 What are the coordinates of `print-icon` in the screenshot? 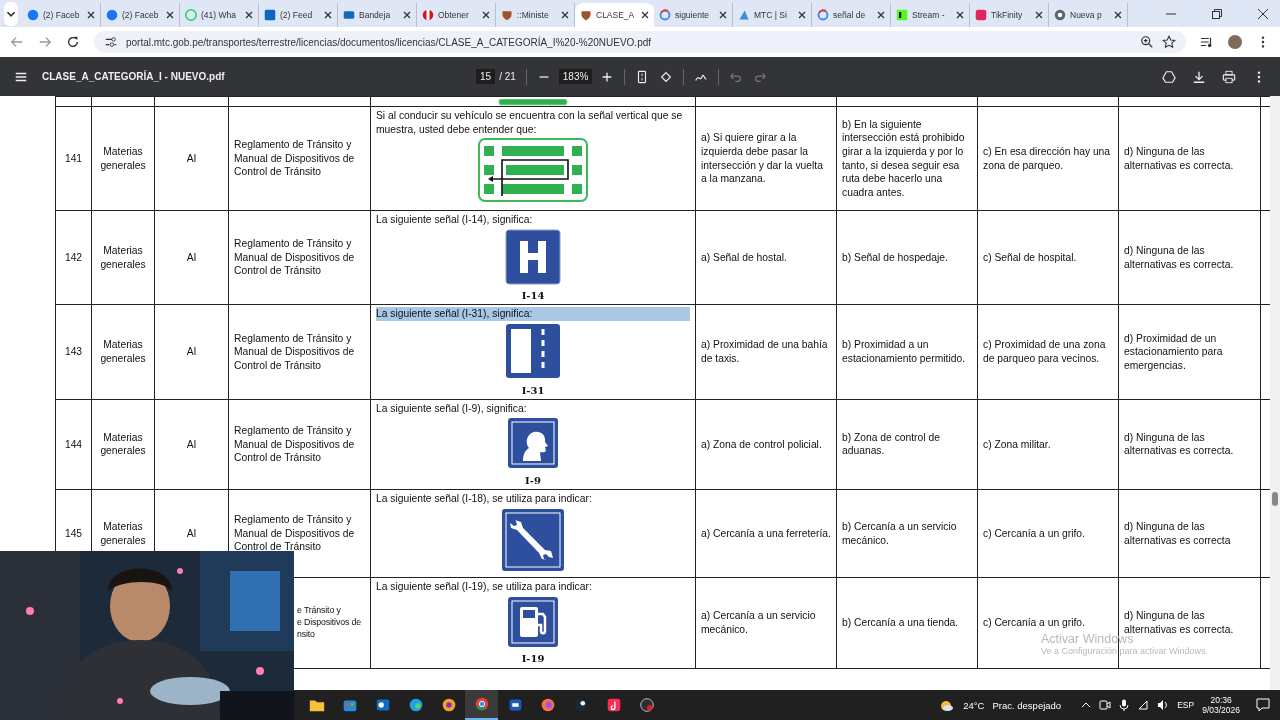 It's located at (1229, 76).